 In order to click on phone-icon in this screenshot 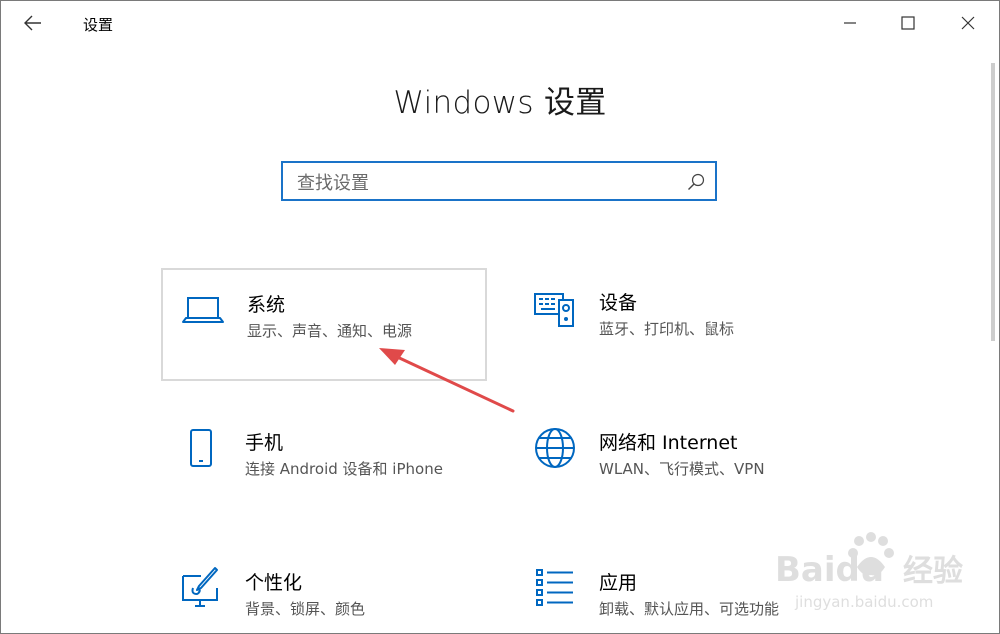, I will do `click(201, 448)`.